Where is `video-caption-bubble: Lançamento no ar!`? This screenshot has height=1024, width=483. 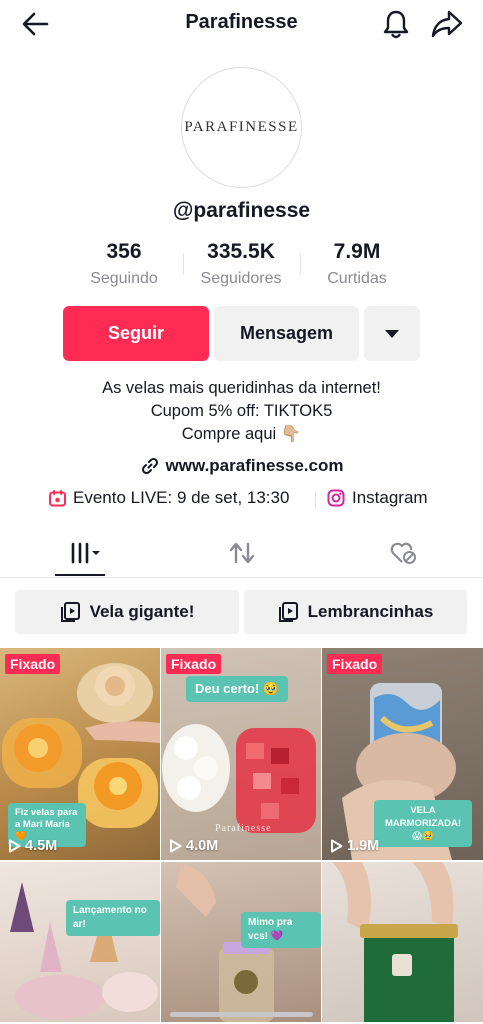 video-caption-bubble: Lançamento no ar! is located at coordinates (113, 918).